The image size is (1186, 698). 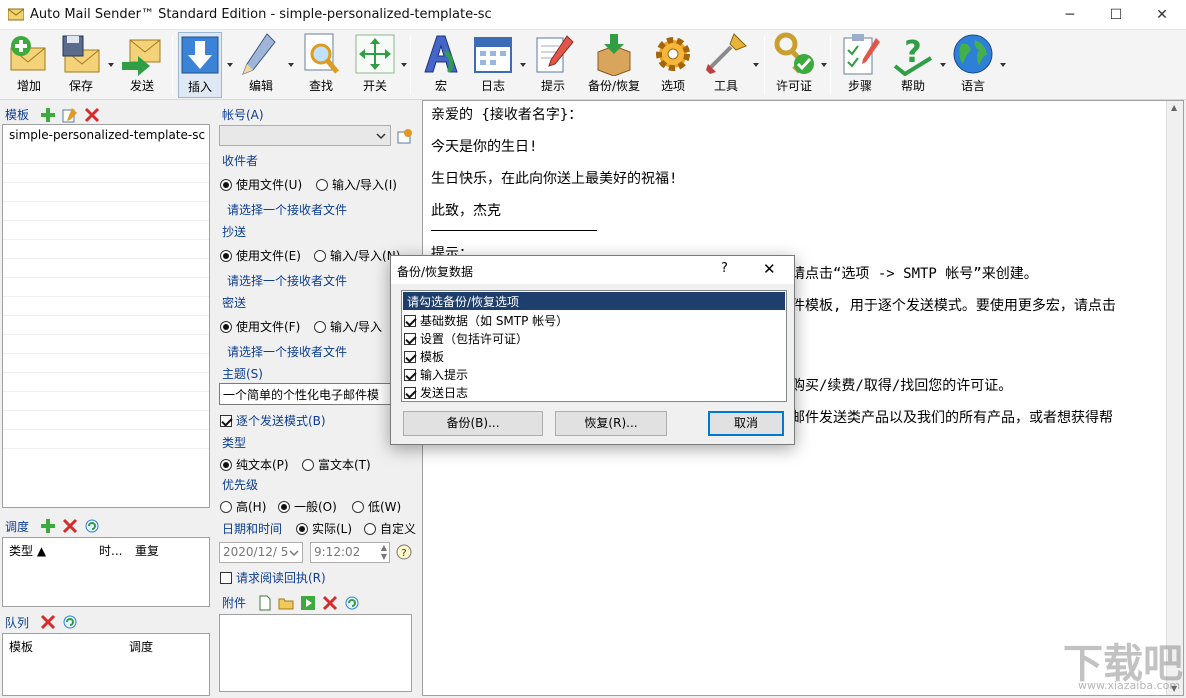 What do you see at coordinates (260, 326) in the screenshot?
I see `bcc-use-file-radio: 使用文件(F)` at bounding box center [260, 326].